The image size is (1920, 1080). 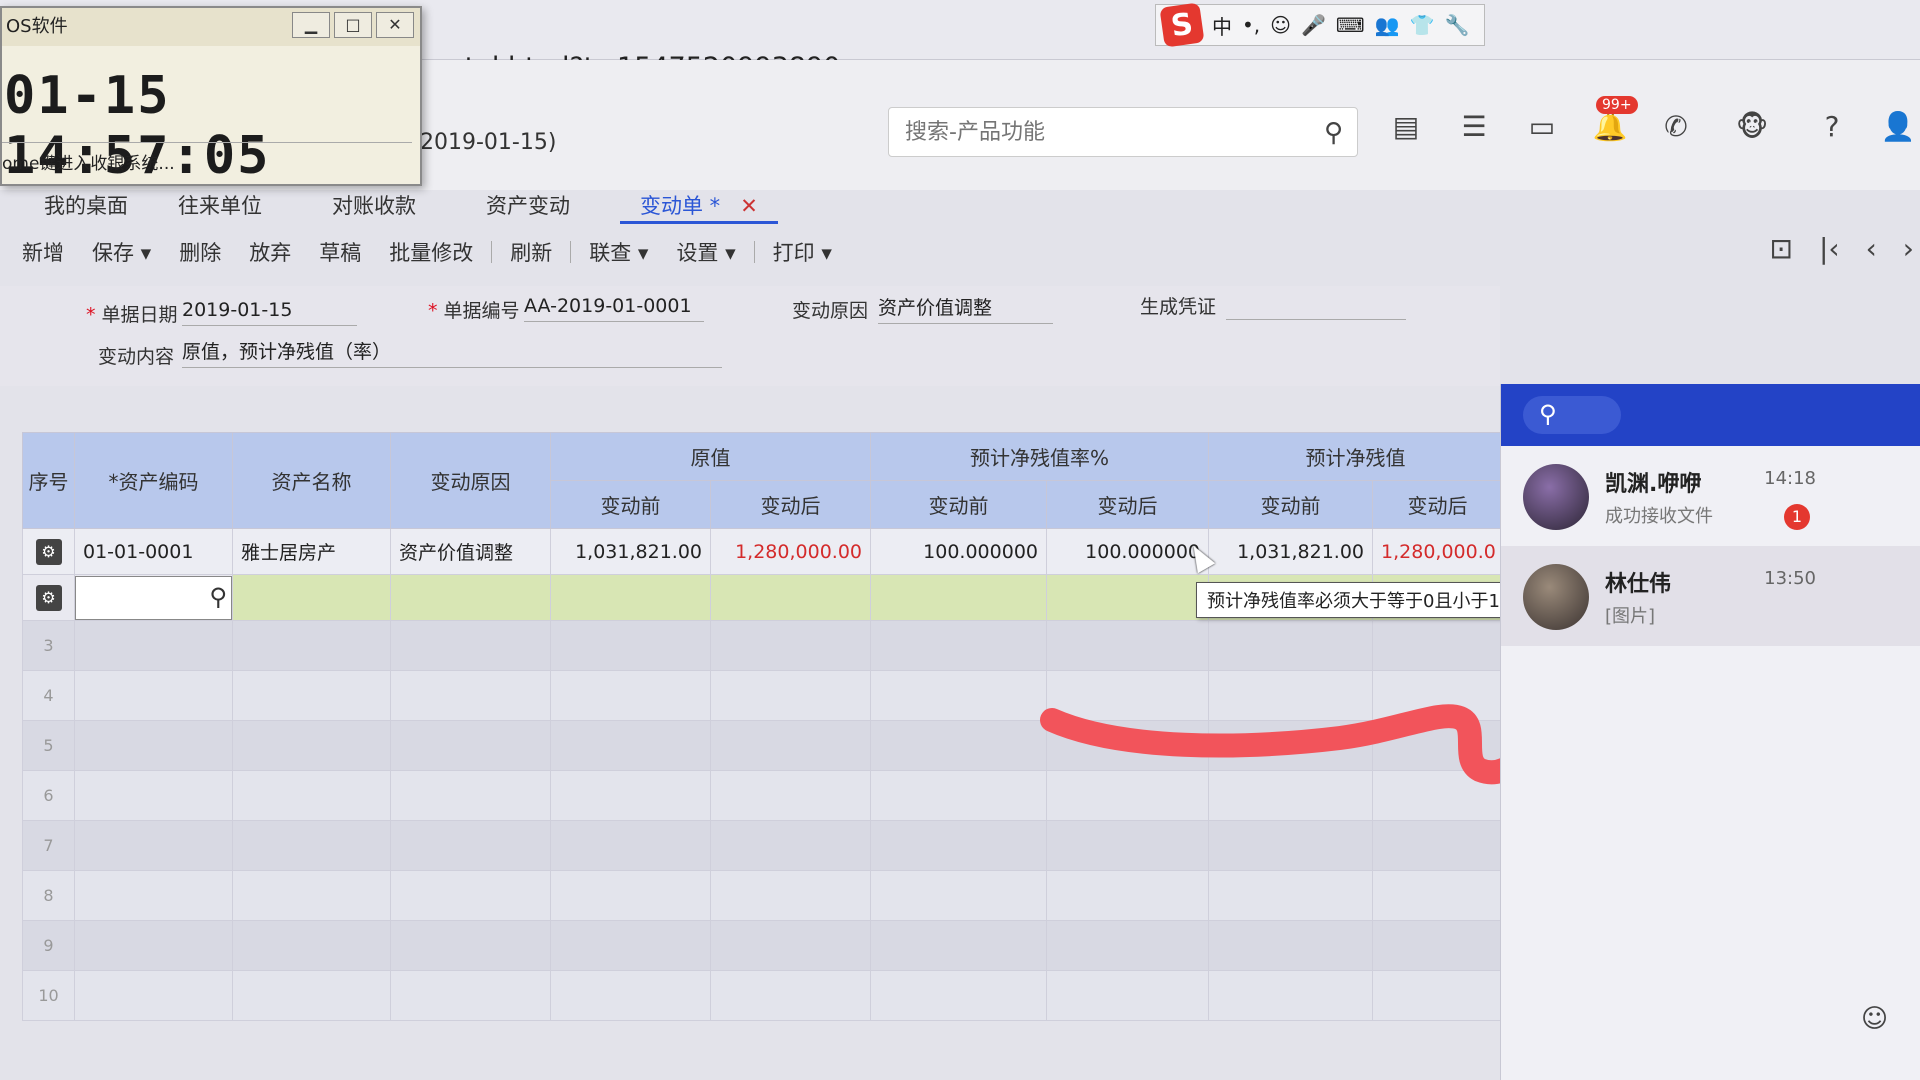 What do you see at coordinates (1127, 551) in the screenshot?
I see `cell-rate-after: 100.000000` at bounding box center [1127, 551].